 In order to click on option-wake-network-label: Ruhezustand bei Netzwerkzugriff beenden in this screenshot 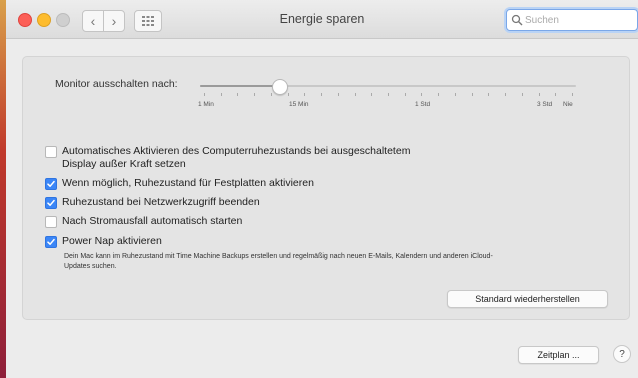, I will do `click(161, 202)`.